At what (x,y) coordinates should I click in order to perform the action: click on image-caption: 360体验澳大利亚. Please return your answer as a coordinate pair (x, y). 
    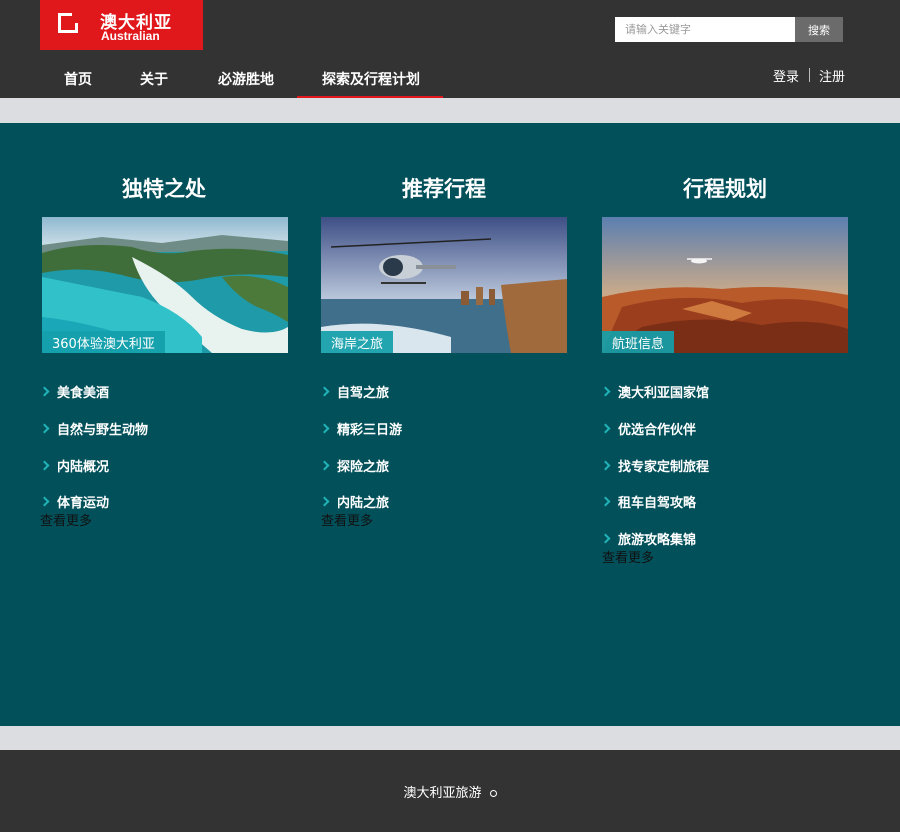
    Looking at the image, I should click on (103, 342).